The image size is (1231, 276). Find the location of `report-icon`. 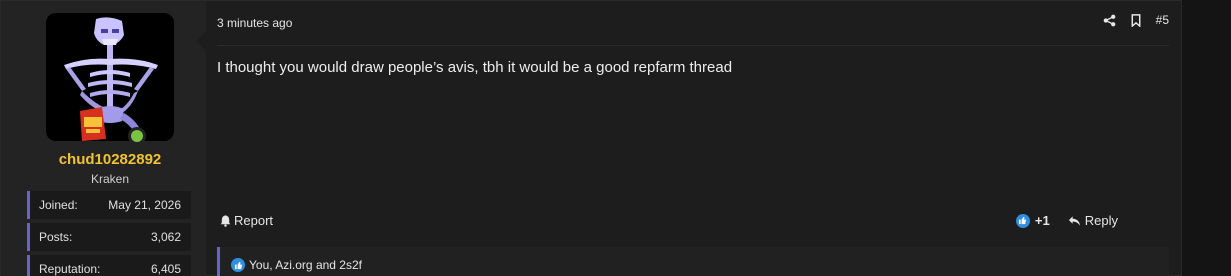

report-icon is located at coordinates (225, 220).